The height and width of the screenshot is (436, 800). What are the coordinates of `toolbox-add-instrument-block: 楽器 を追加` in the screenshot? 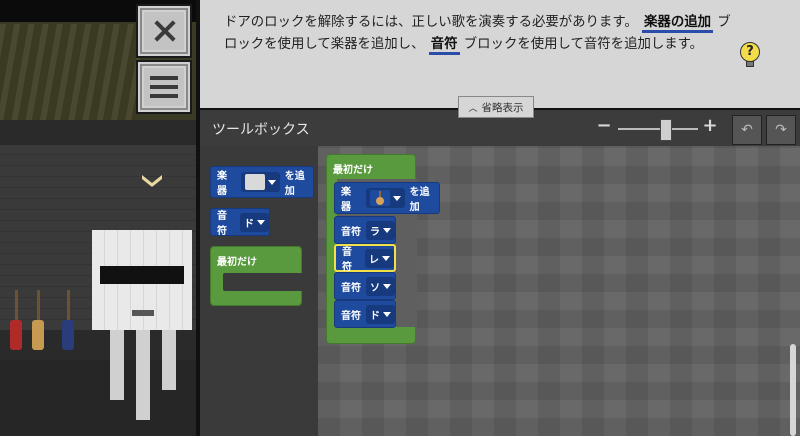 It's located at (262, 182).